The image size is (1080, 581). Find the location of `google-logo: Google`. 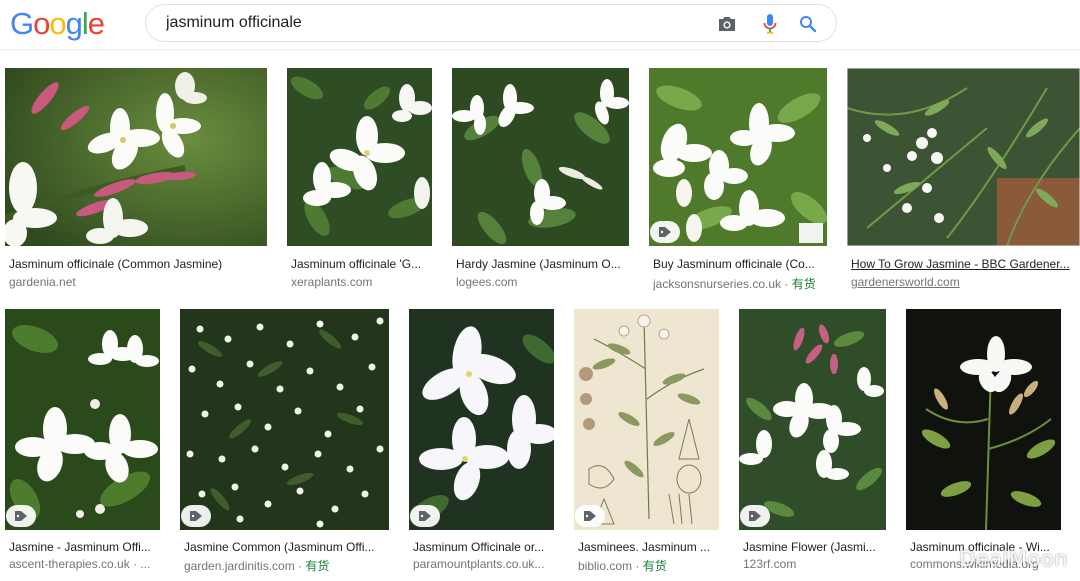

google-logo: Google is located at coordinates (57, 24).